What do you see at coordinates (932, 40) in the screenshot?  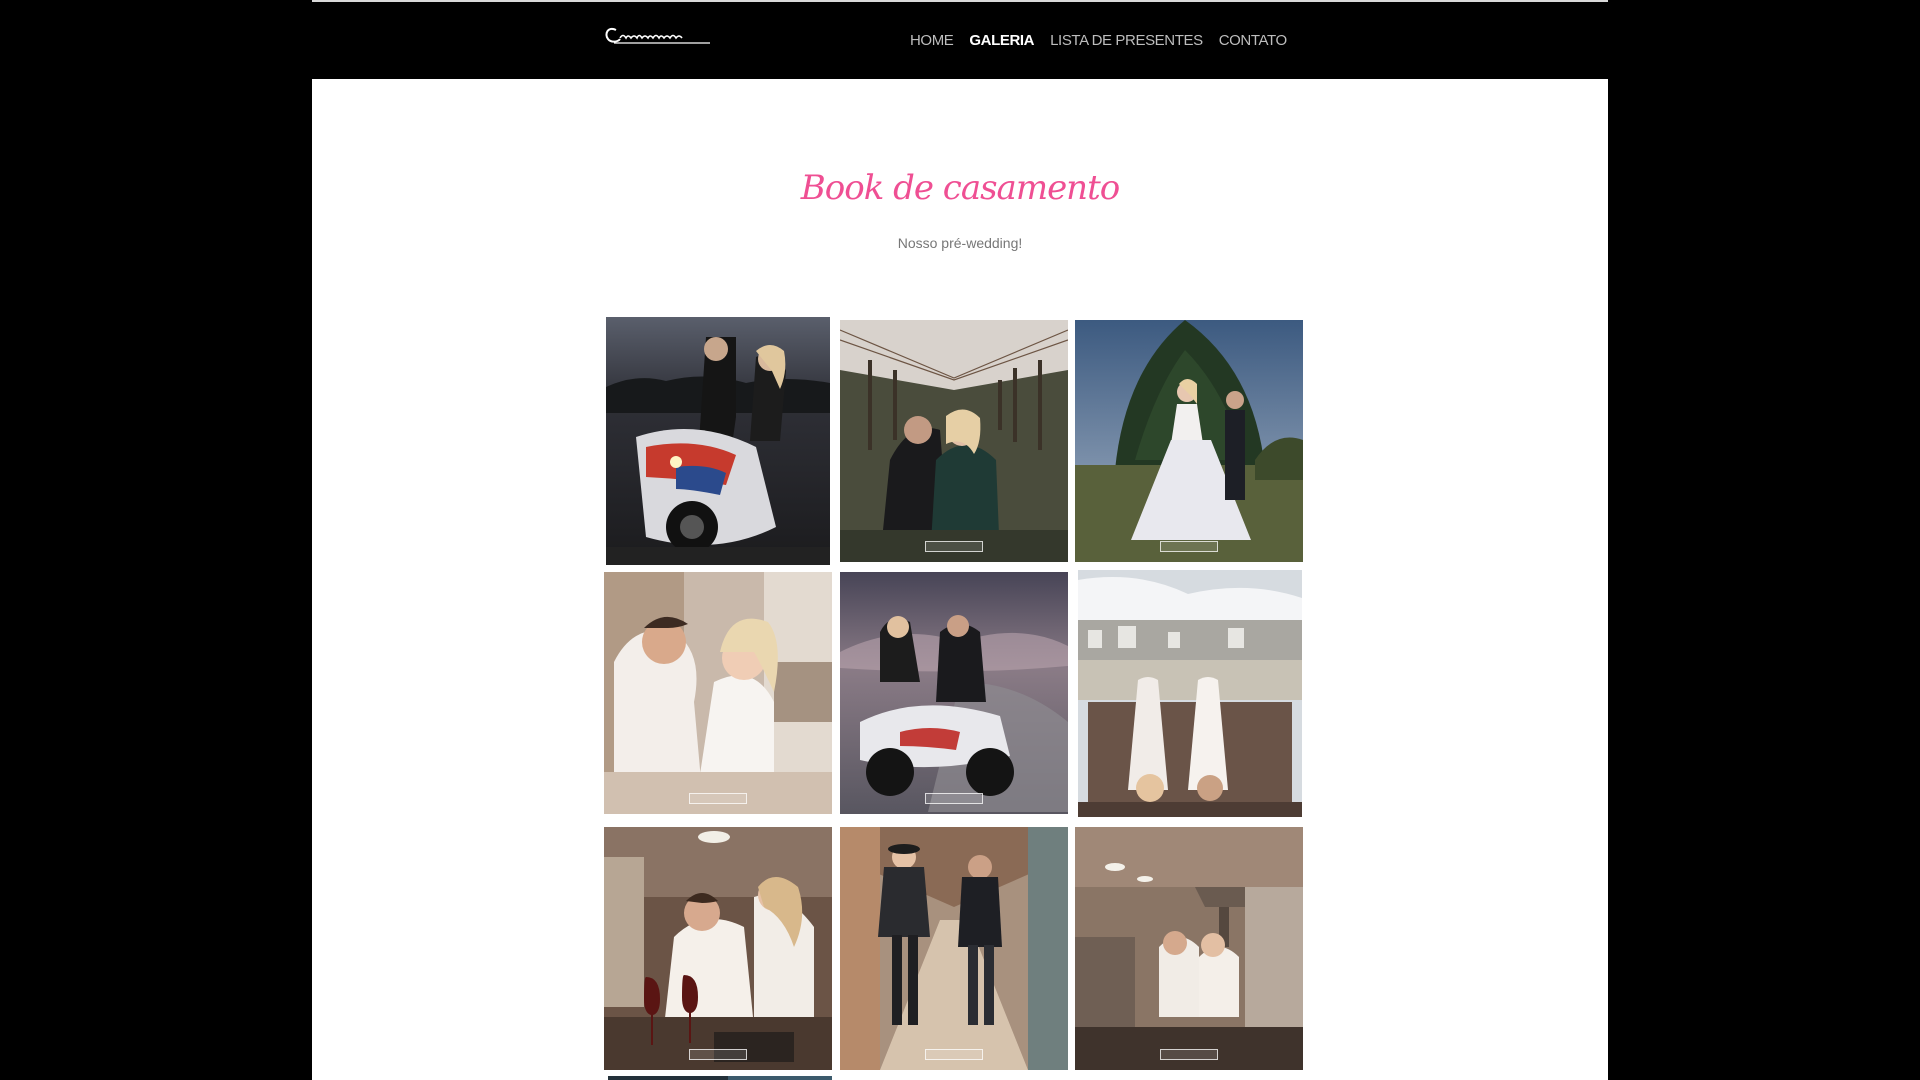 I see `nav-home: HOME` at bounding box center [932, 40].